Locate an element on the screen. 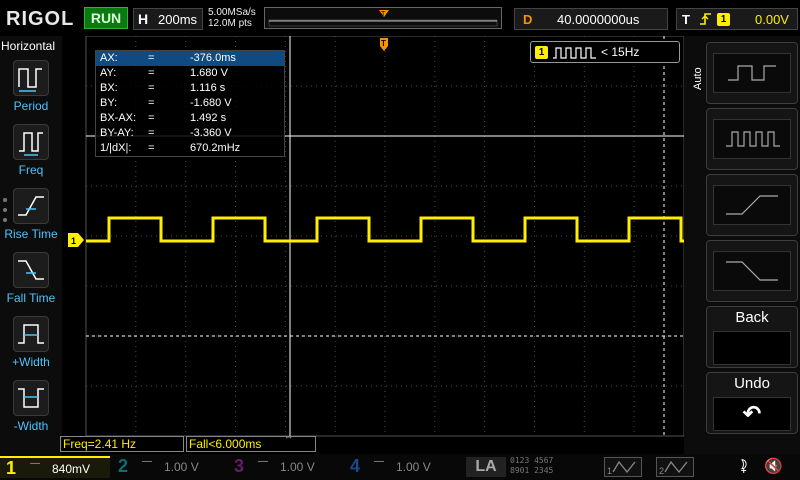 This screenshot has height=480, width=800. horizontal-delay-box: D 40.0000000us is located at coordinates (591, 19).